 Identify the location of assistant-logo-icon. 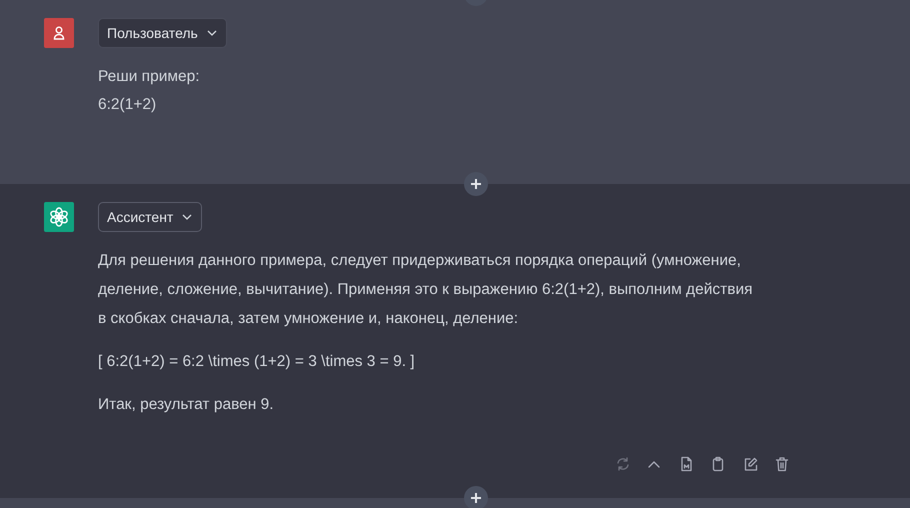
(59, 217).